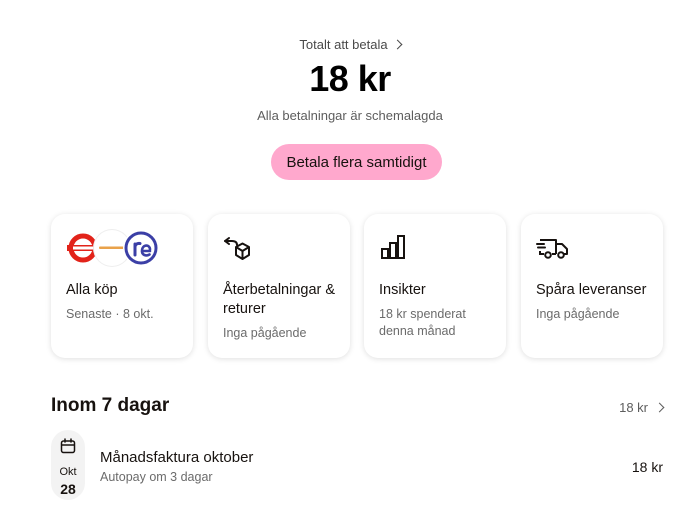  I want to click on card-content: Återbetalningar & returer Inga pågående, so click(282, 311).